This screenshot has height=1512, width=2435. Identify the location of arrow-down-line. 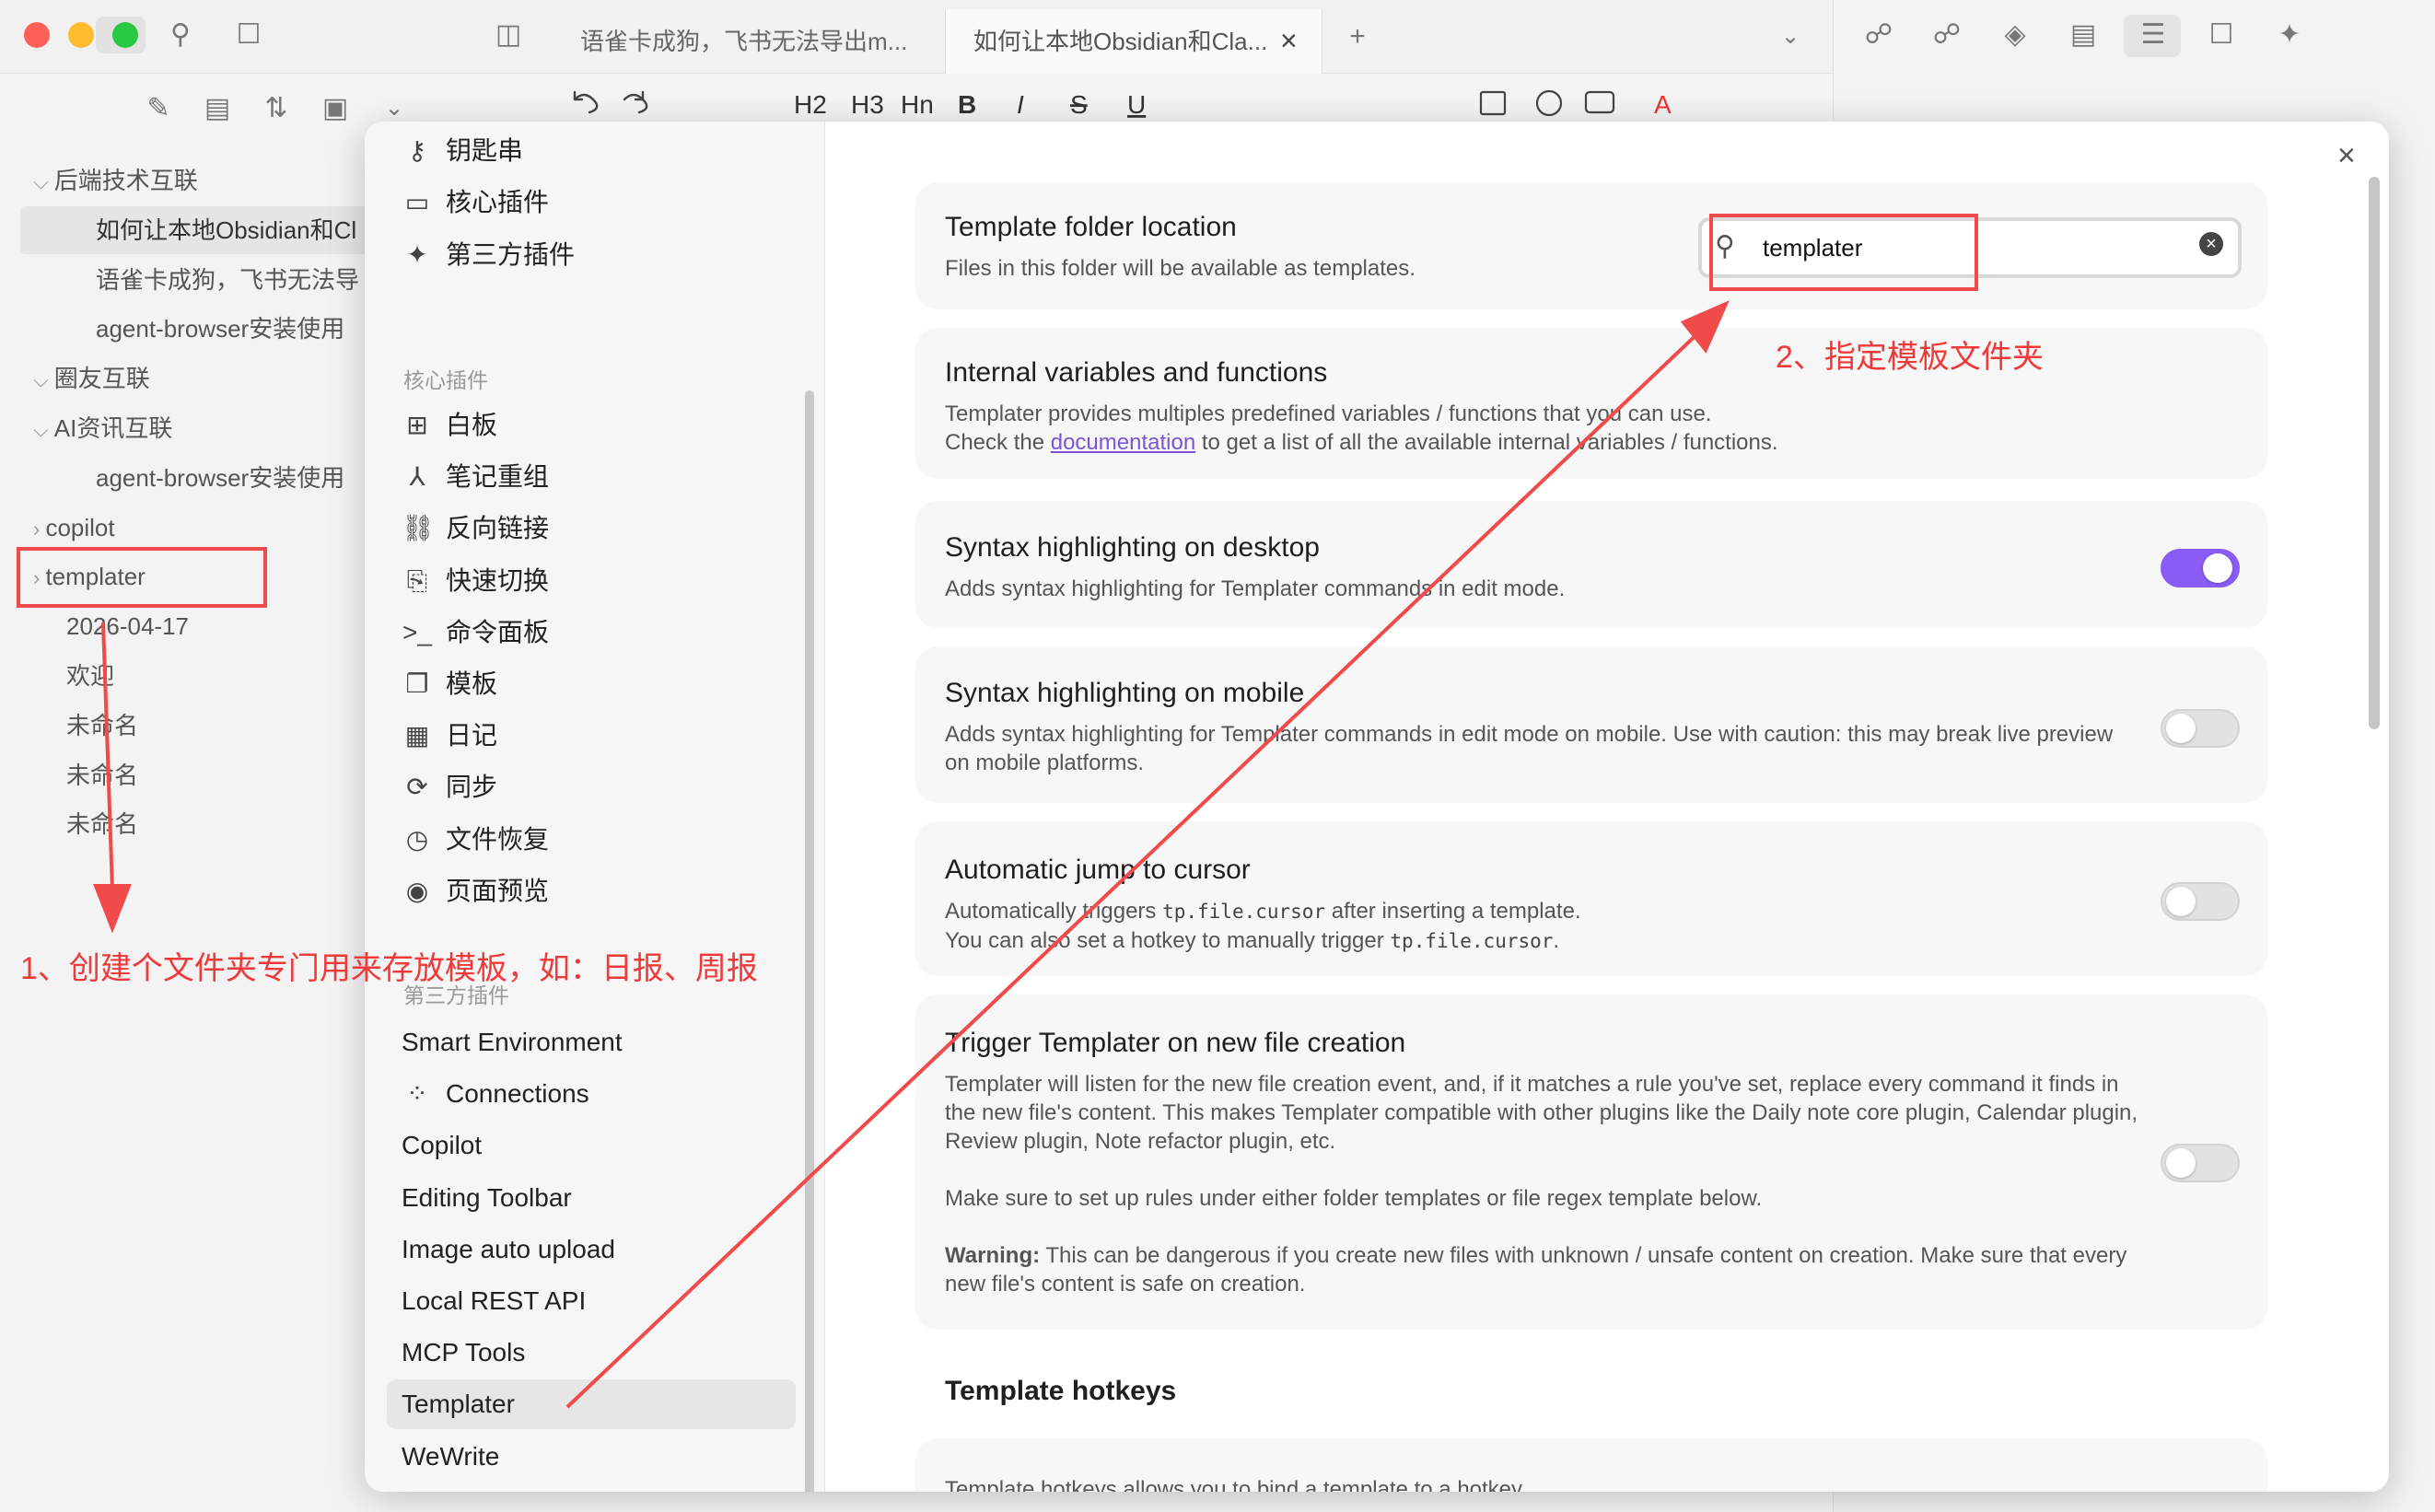
(107, 756).